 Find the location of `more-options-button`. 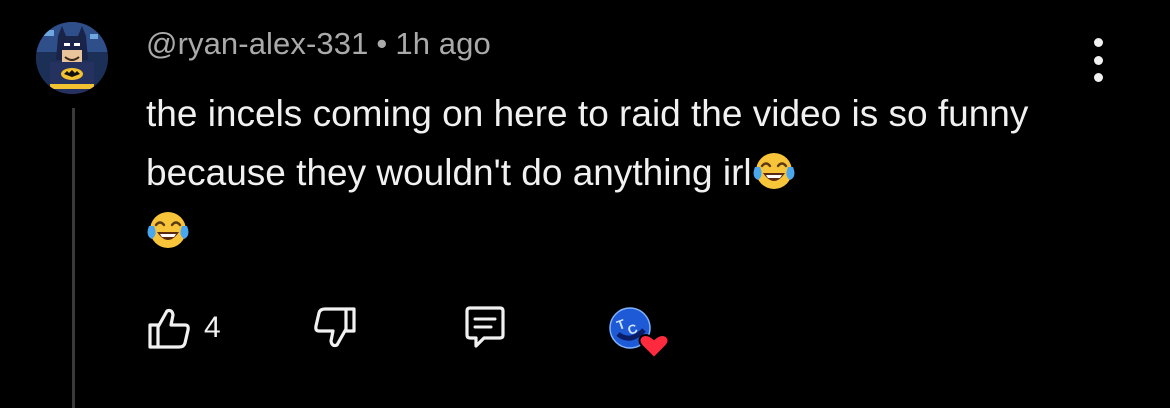

more-options-button is located at coordinates (1098, 60).